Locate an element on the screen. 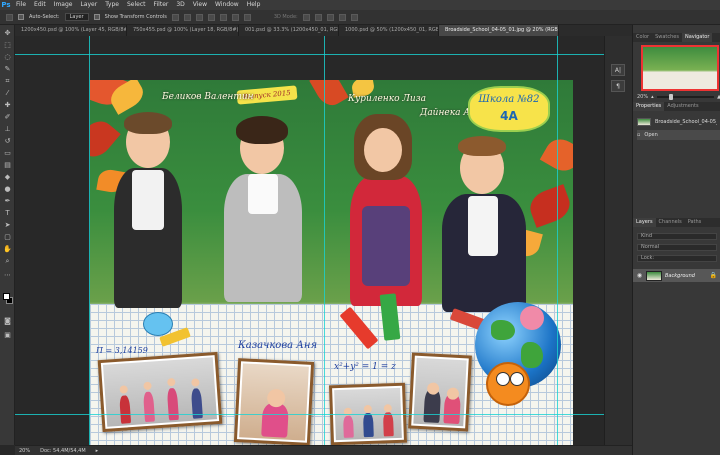 This screenshot has height=455, width=720. auto-select-dropdown: Layer is located at coordinates (76, 17).